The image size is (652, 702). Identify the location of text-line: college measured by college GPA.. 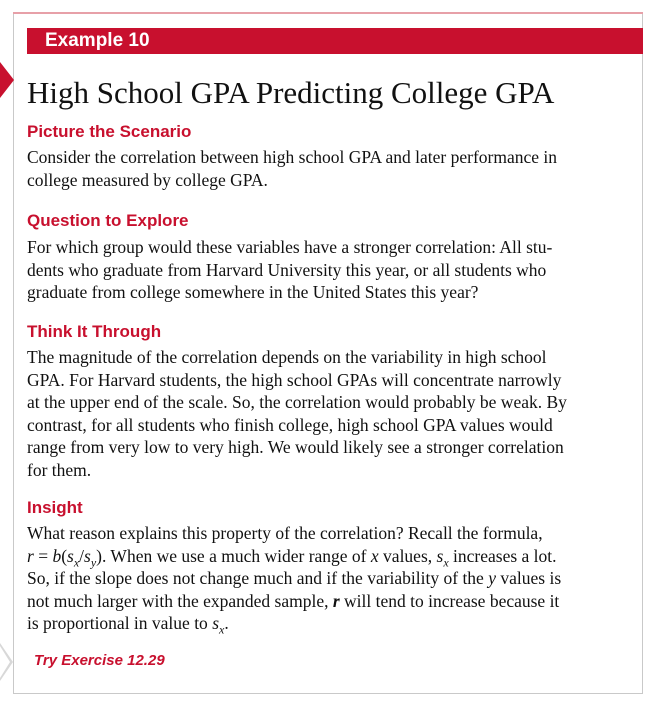
(147, 179).